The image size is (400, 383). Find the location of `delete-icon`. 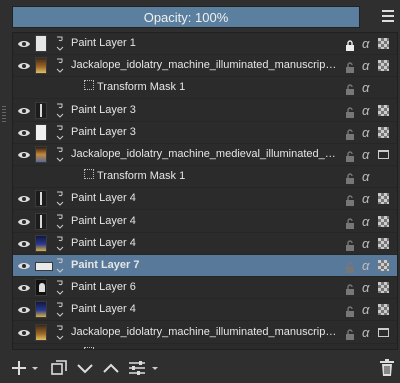

delete-icon is located at coordinates (387, 368).